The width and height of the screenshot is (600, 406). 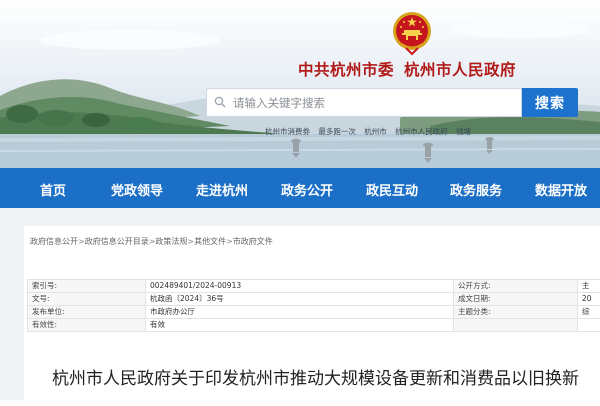 I want to click on meta-label: 发布单位:, so click(x=87, y=312).